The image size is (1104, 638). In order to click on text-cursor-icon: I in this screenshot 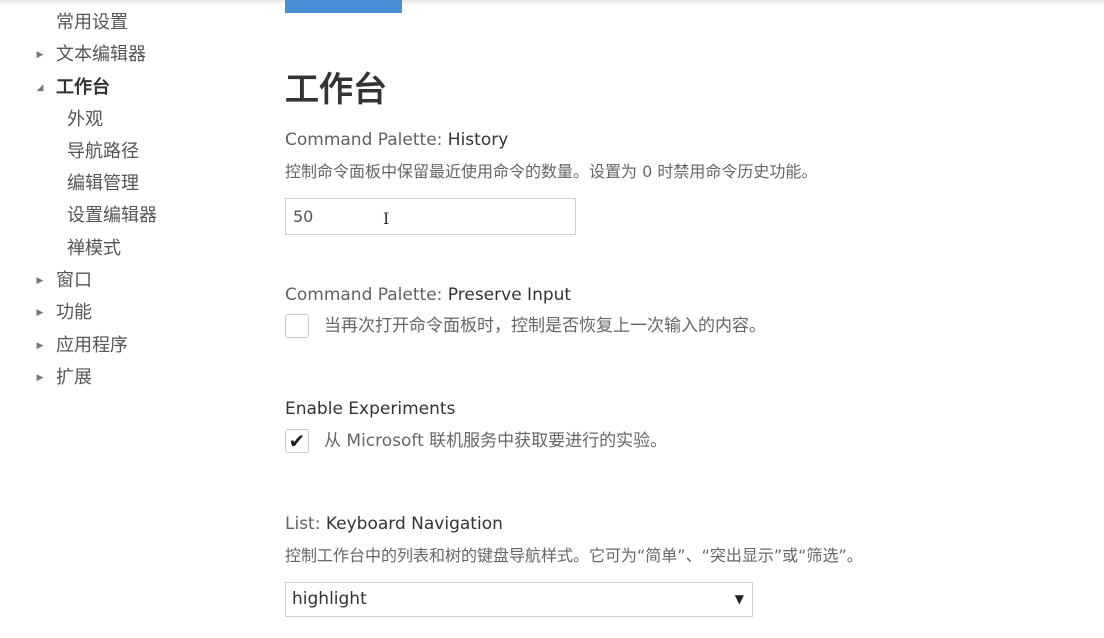, I will do `click(386, 218)`.